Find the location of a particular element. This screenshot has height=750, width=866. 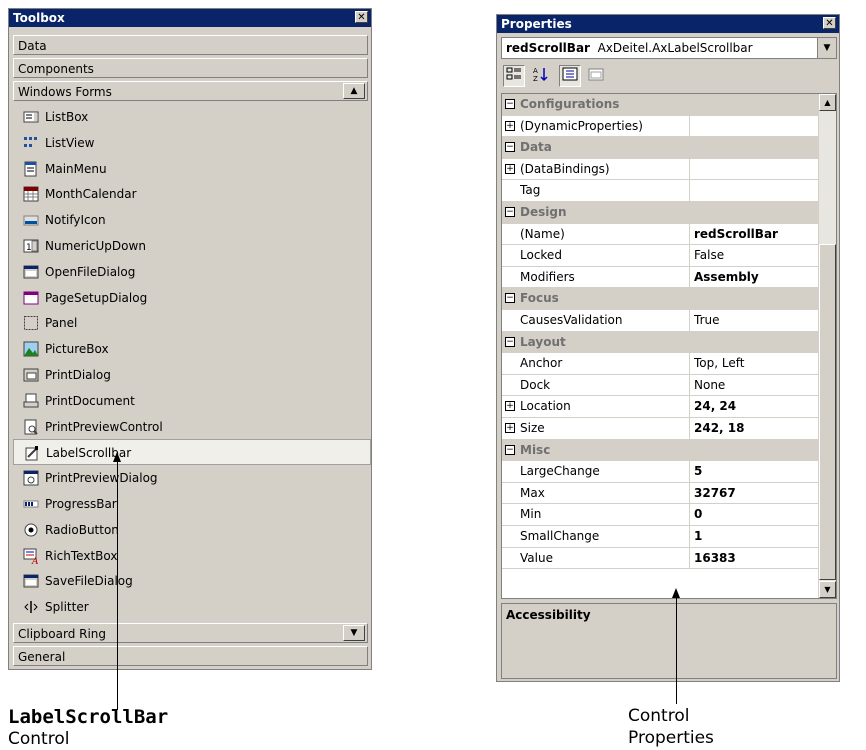

property-name: (Name) is located at coordinates (542, 233).